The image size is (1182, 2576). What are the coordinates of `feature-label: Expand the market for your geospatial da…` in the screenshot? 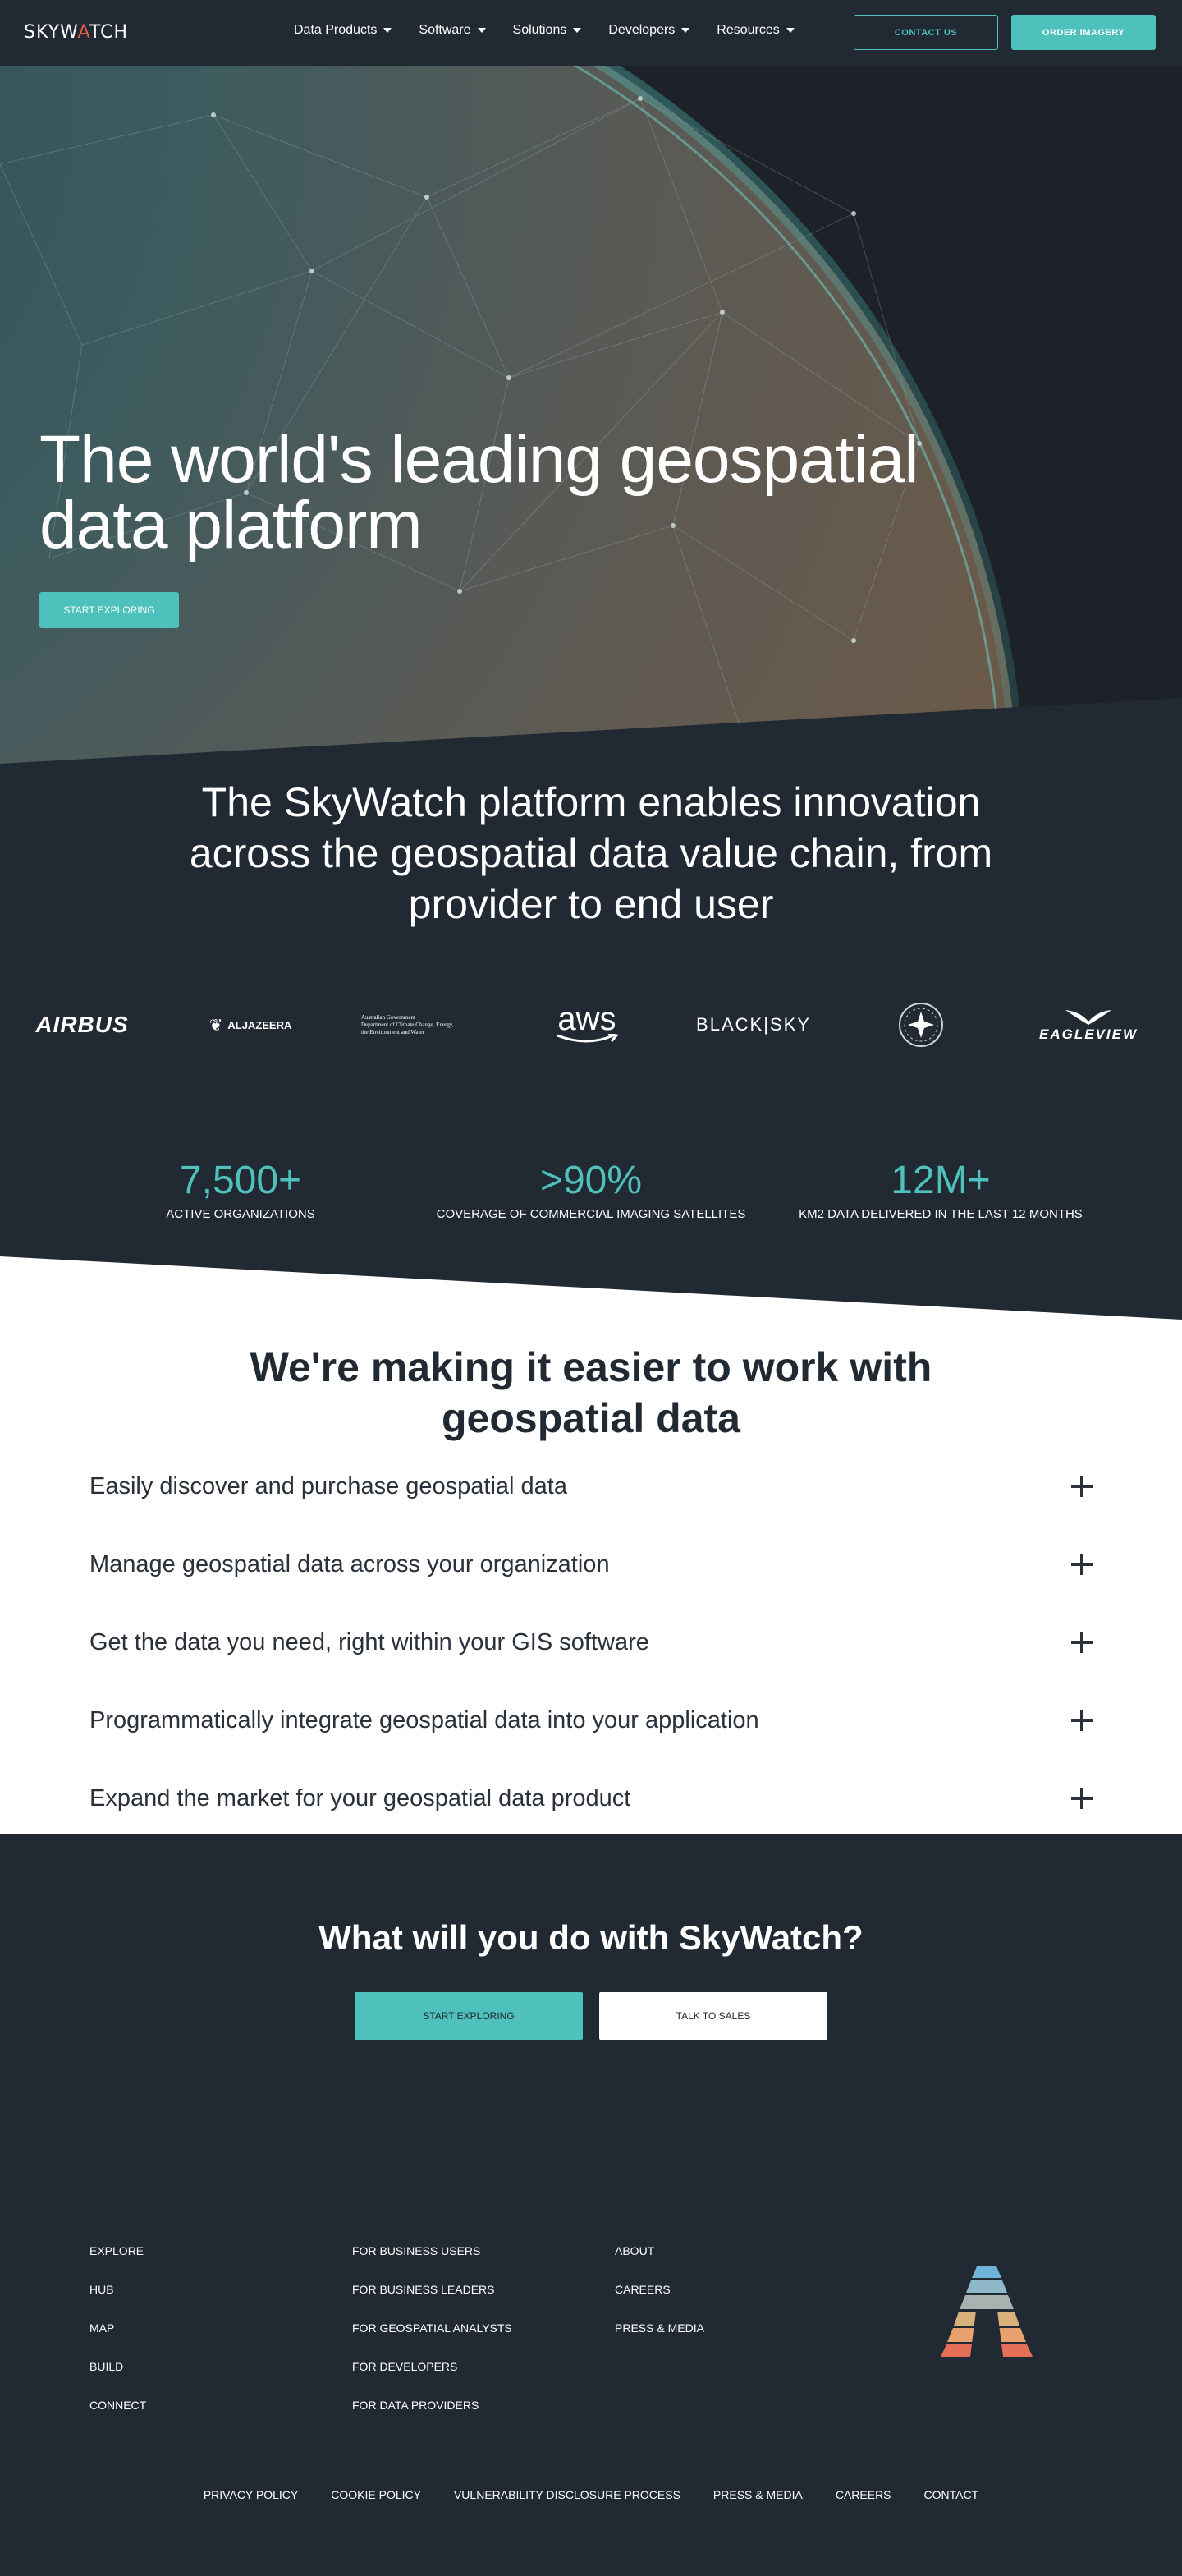 It's located at (360, 1797).